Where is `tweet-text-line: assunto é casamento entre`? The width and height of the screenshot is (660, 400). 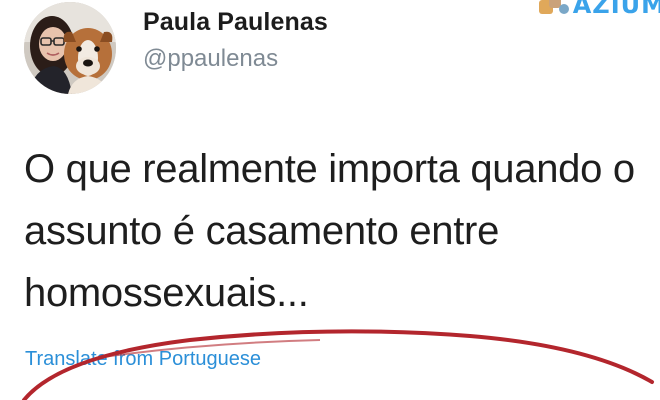
tweet-text-line: assunto é casamento entre is located at coordinates (262, 231).